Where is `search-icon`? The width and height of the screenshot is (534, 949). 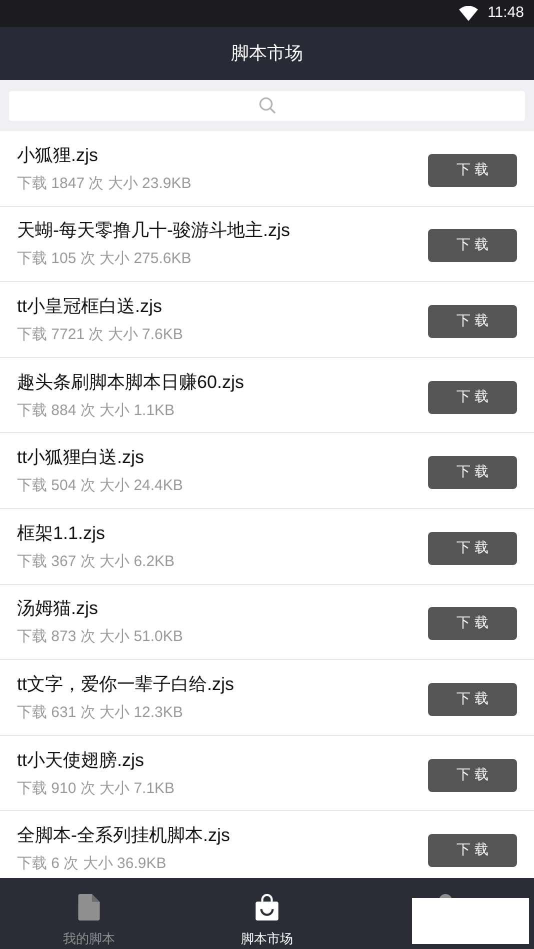 search-icon is located at coordinates (267, 105).